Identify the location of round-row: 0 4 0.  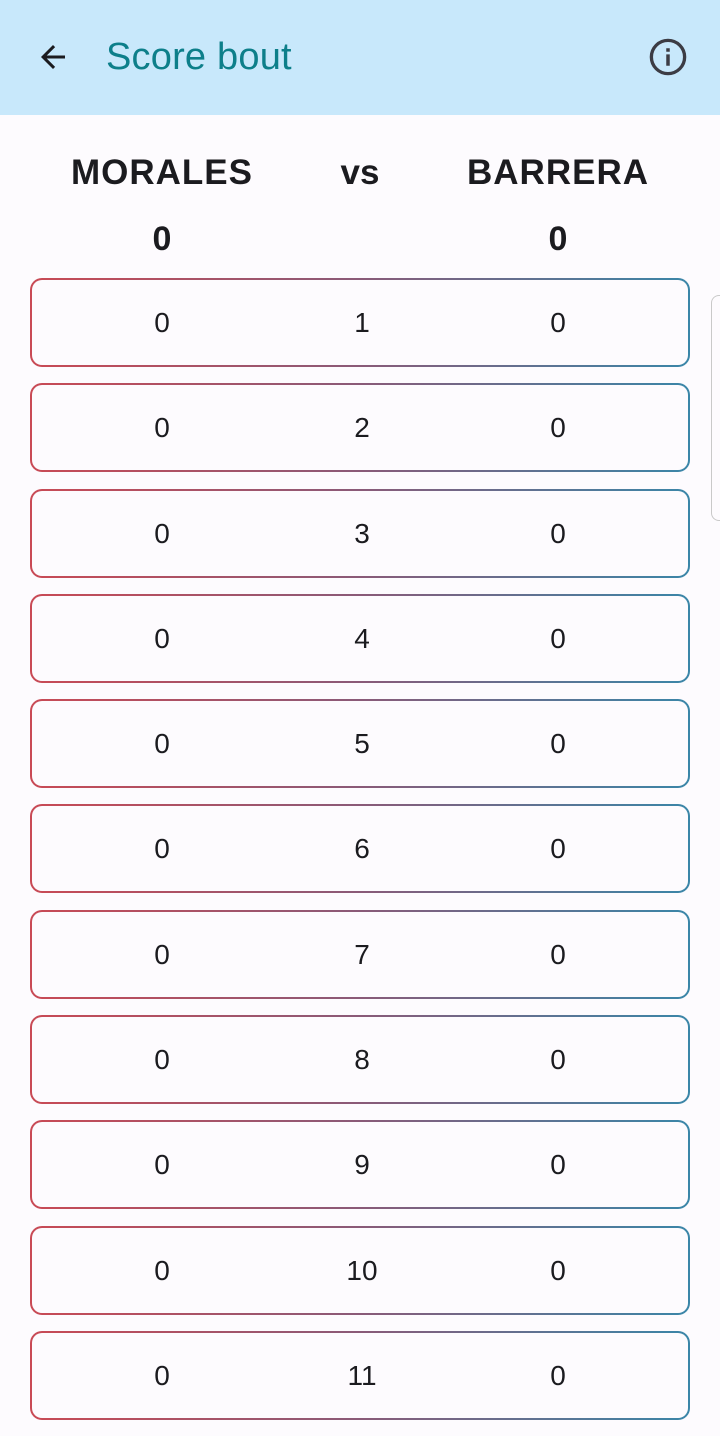
(360, 638).